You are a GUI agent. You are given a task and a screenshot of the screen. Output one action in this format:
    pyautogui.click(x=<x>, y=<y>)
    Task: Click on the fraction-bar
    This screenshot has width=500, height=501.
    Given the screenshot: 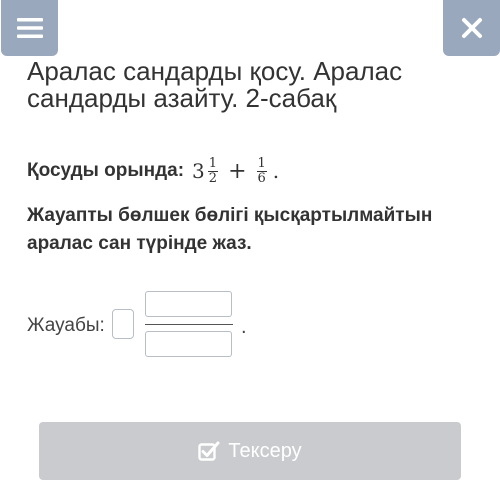 What is the action you would take?
    pyautogui.click(x=189, y=324)
    